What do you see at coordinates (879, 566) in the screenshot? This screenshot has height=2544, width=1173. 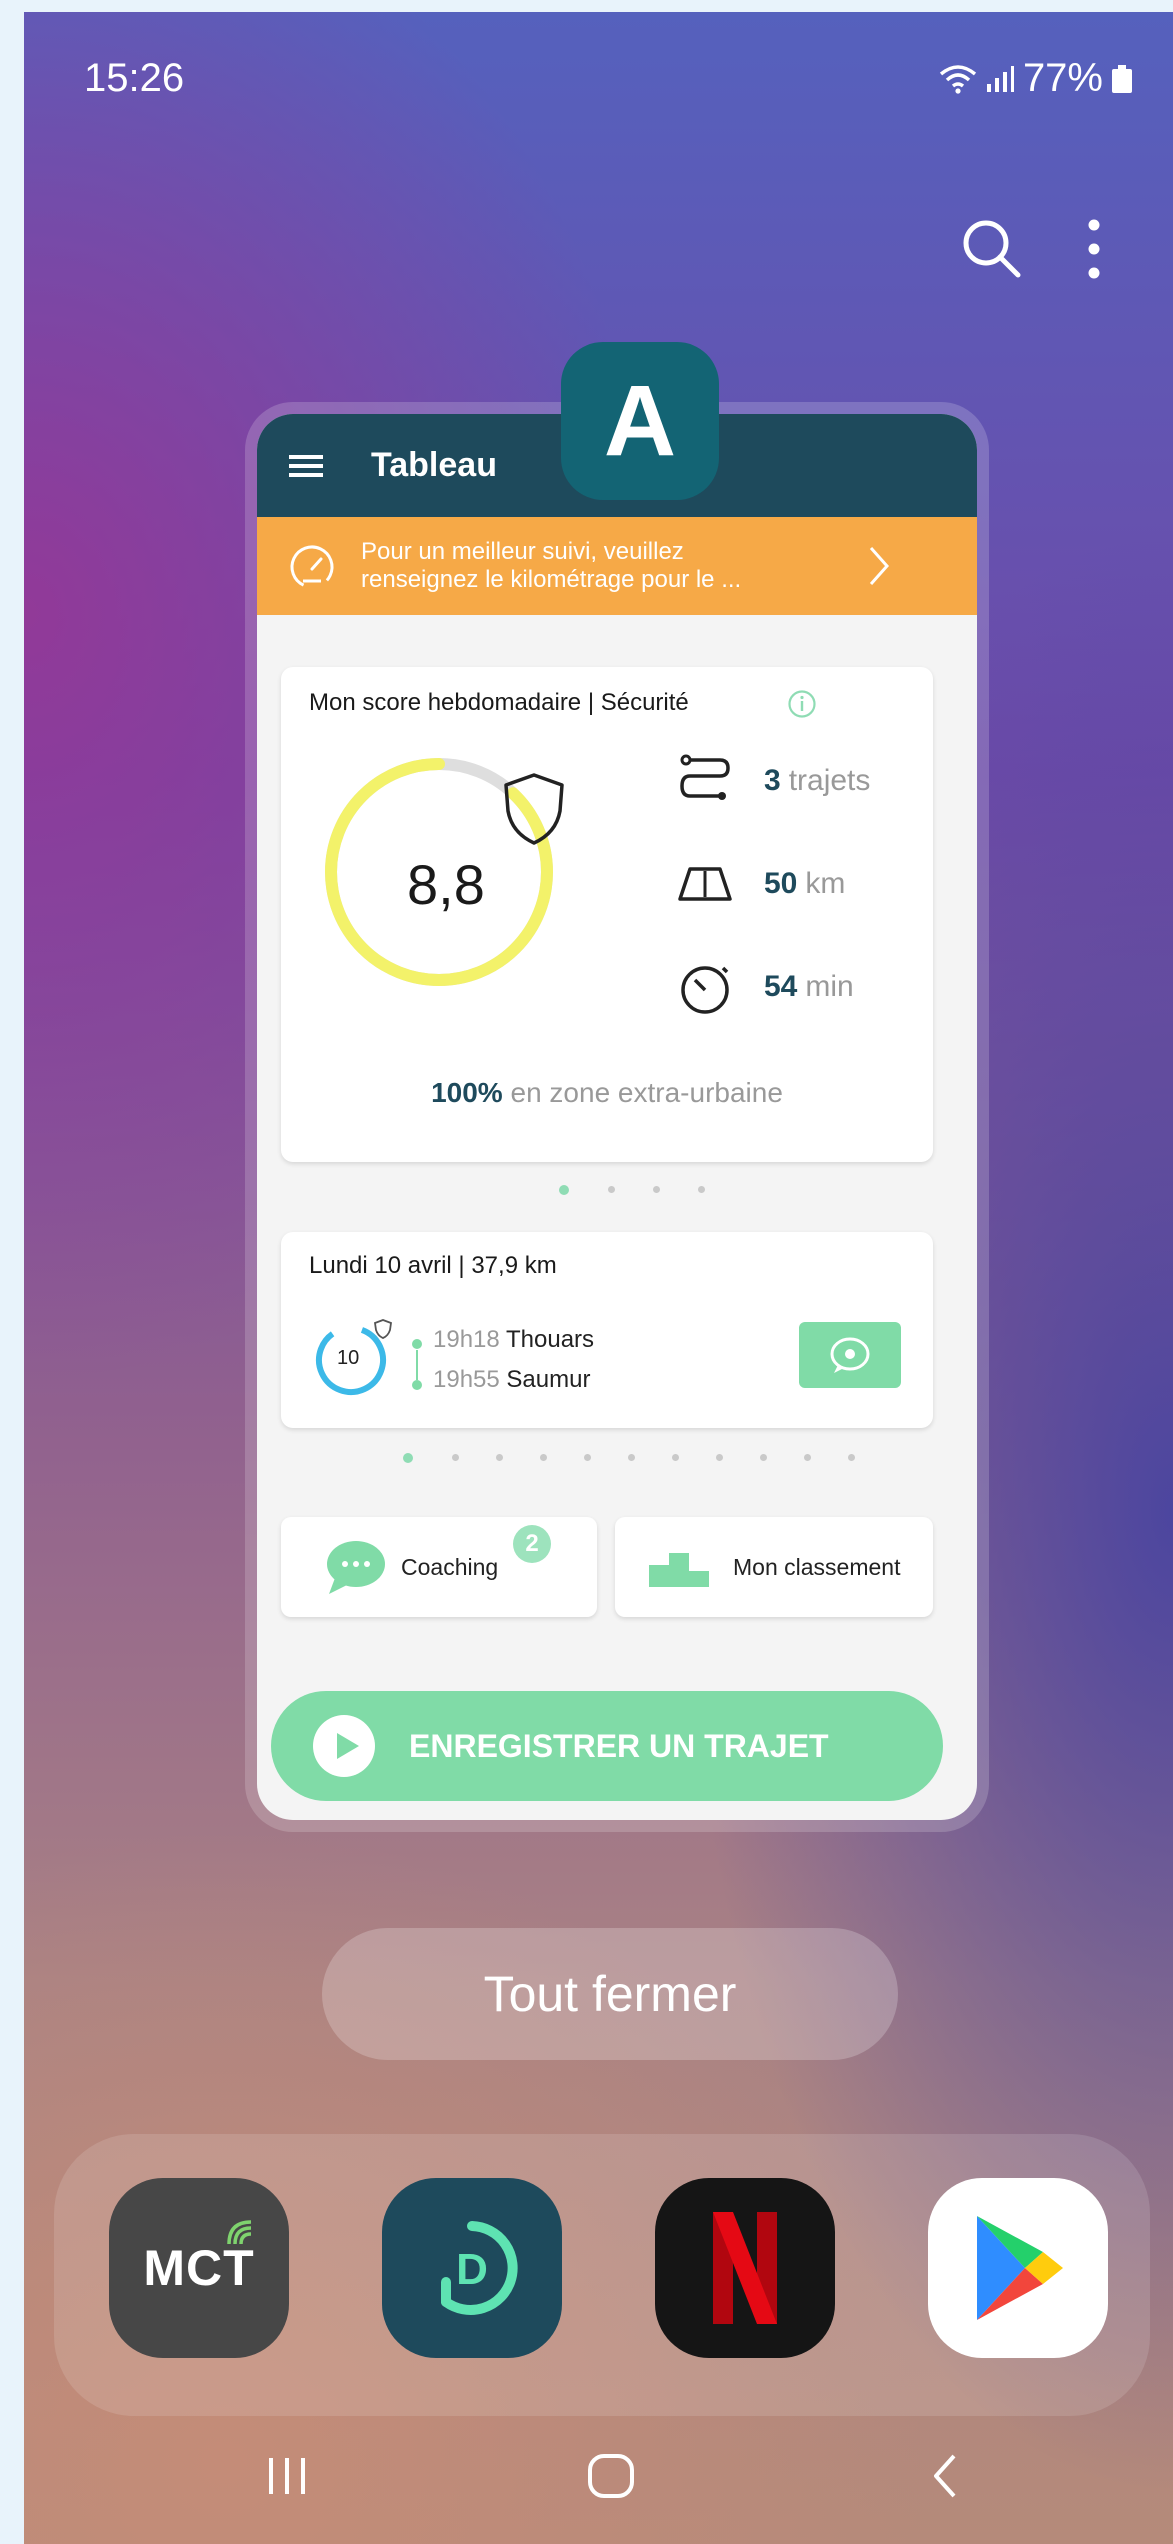 I see `chevron-right-icon` at bounding box center [879, 566].